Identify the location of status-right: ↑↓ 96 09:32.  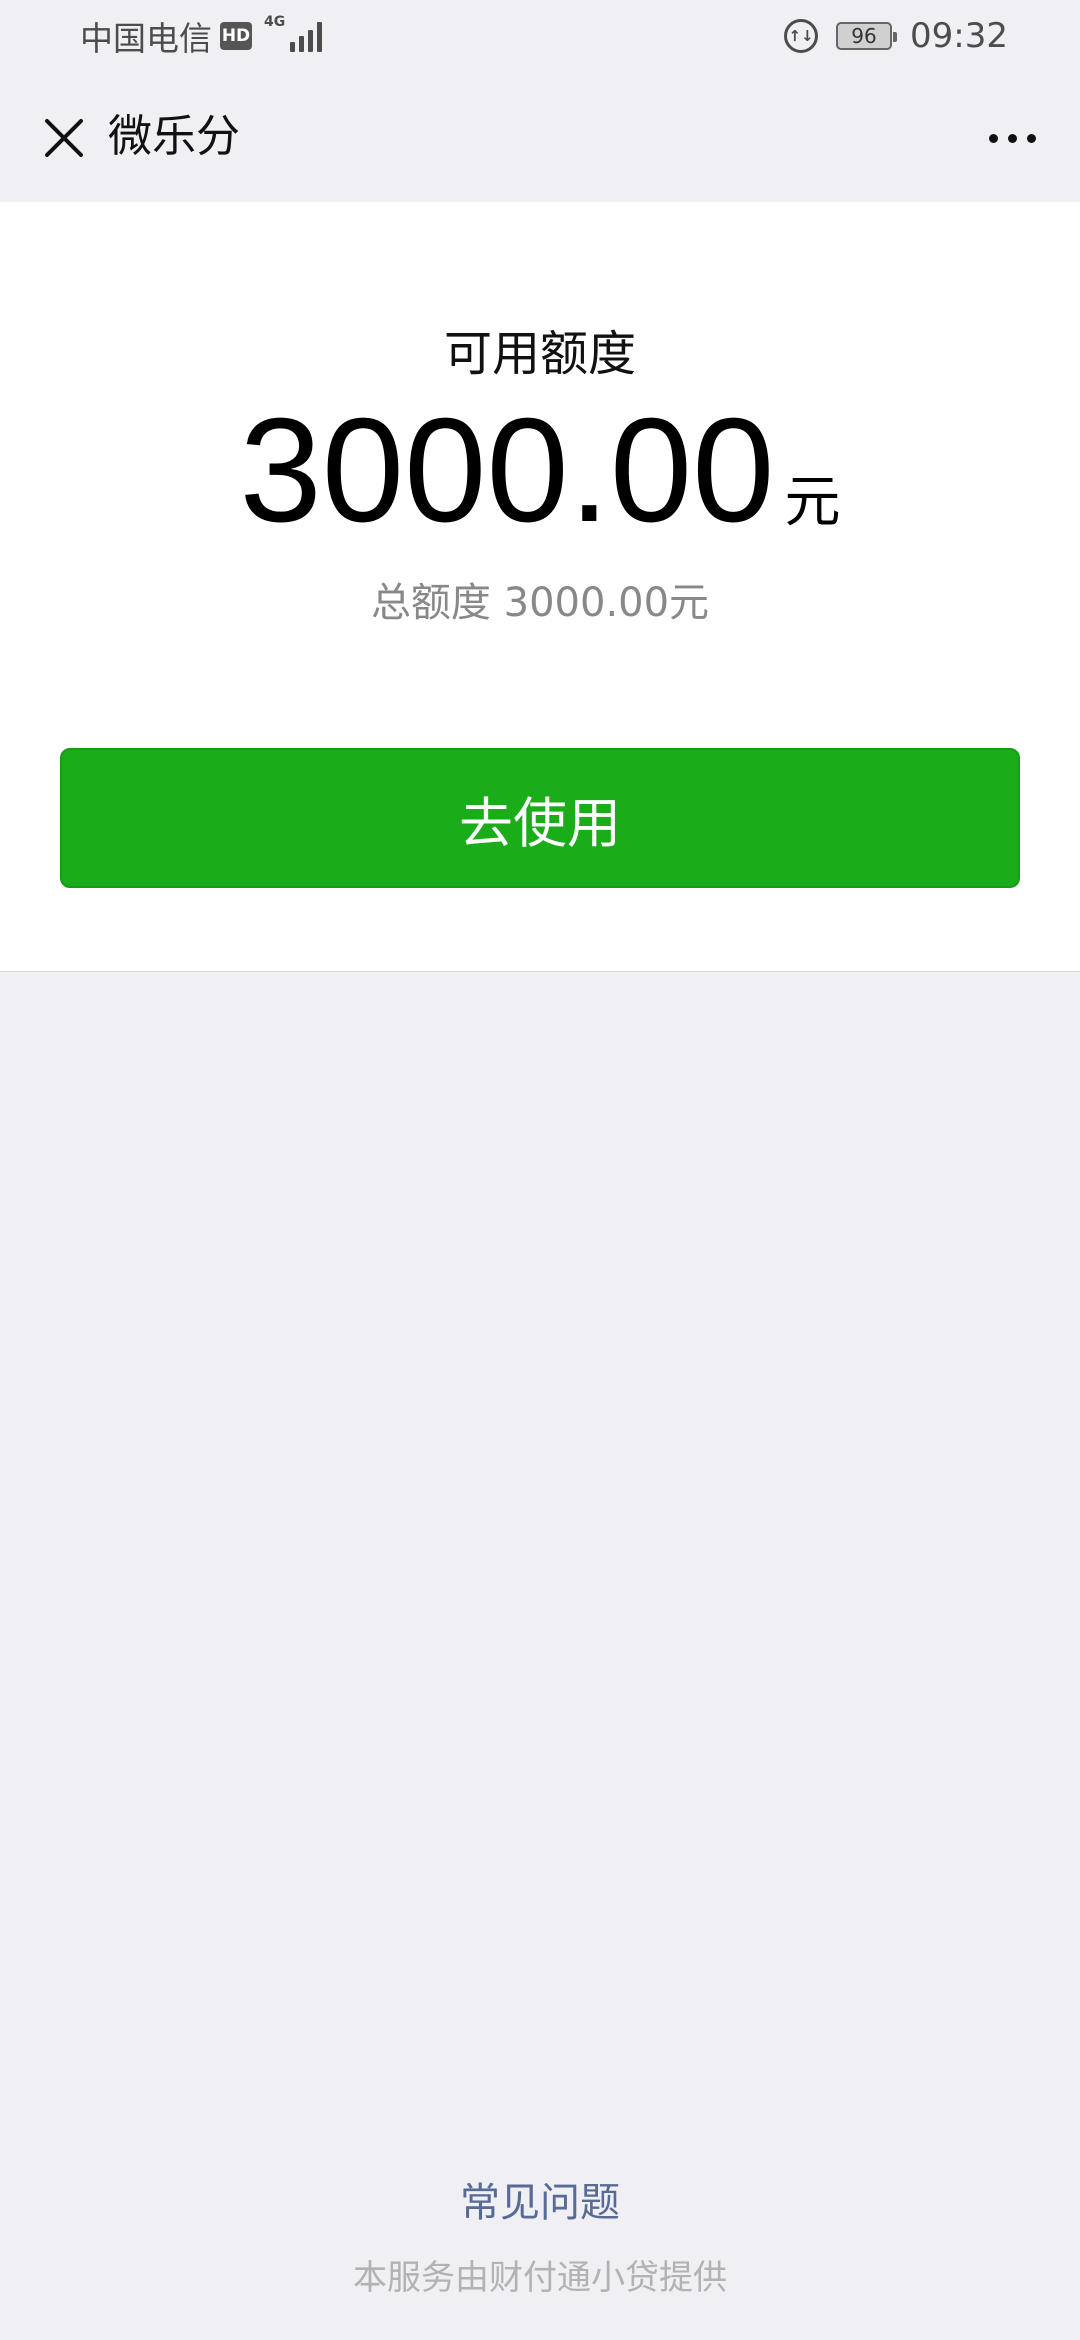
(896, 36).